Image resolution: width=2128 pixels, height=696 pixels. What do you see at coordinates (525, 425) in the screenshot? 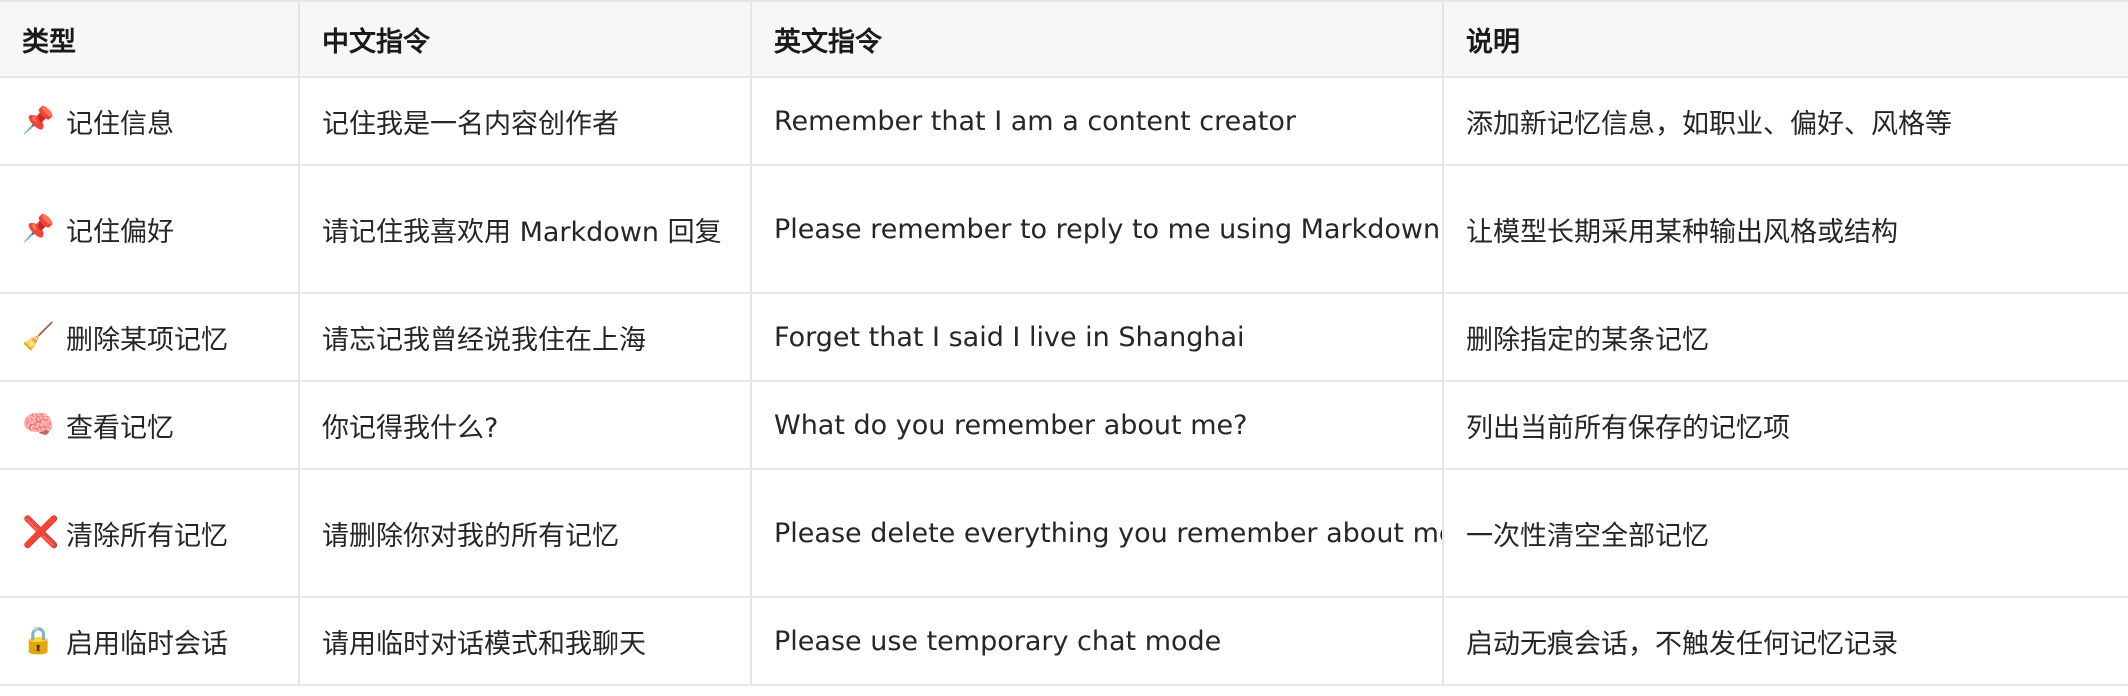
I see `chinese-command-cell: 你记得我什么?` at bounding box center [525, 425].